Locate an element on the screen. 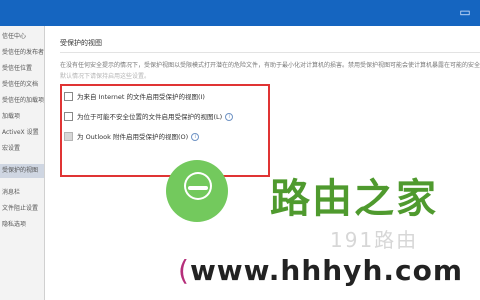  sidebar-item-trusted-addin-catalogs: 受信任的加载项目录 is located at coordinates (22, 101).